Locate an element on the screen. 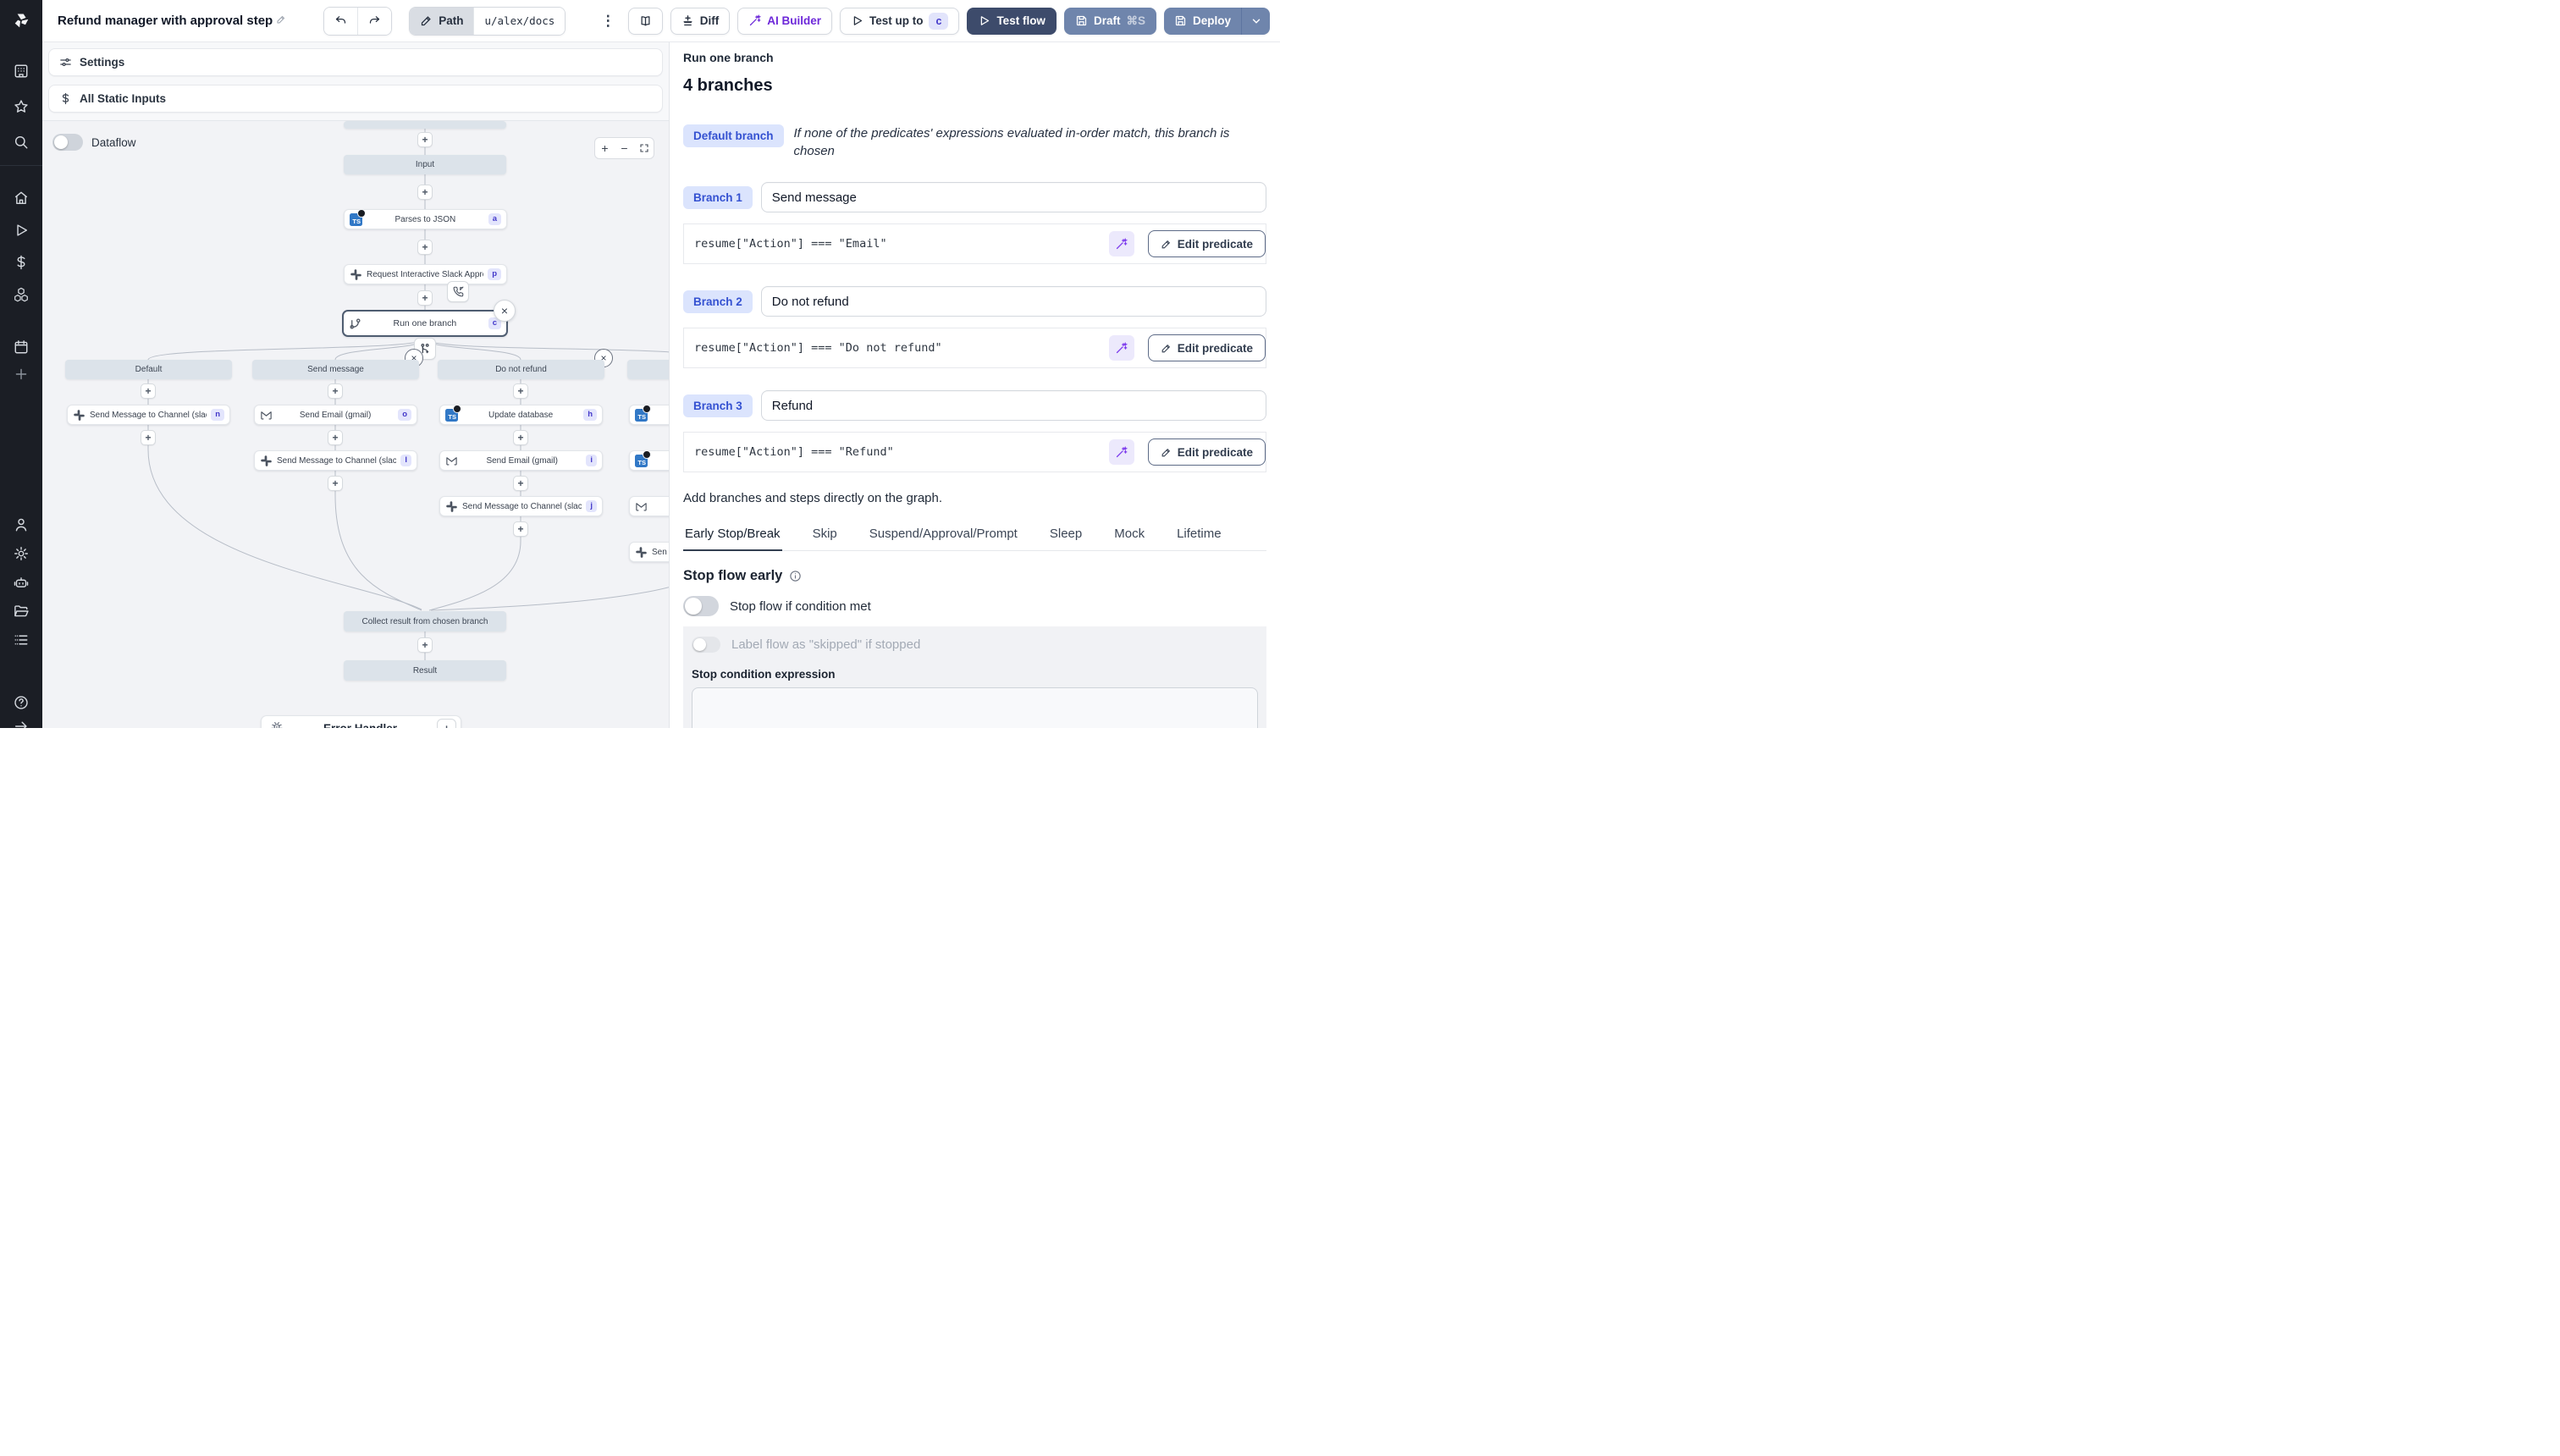 This screenshot has width=2560, height=1456. branch-1-summary-input is located at coordinates (1013, 197).